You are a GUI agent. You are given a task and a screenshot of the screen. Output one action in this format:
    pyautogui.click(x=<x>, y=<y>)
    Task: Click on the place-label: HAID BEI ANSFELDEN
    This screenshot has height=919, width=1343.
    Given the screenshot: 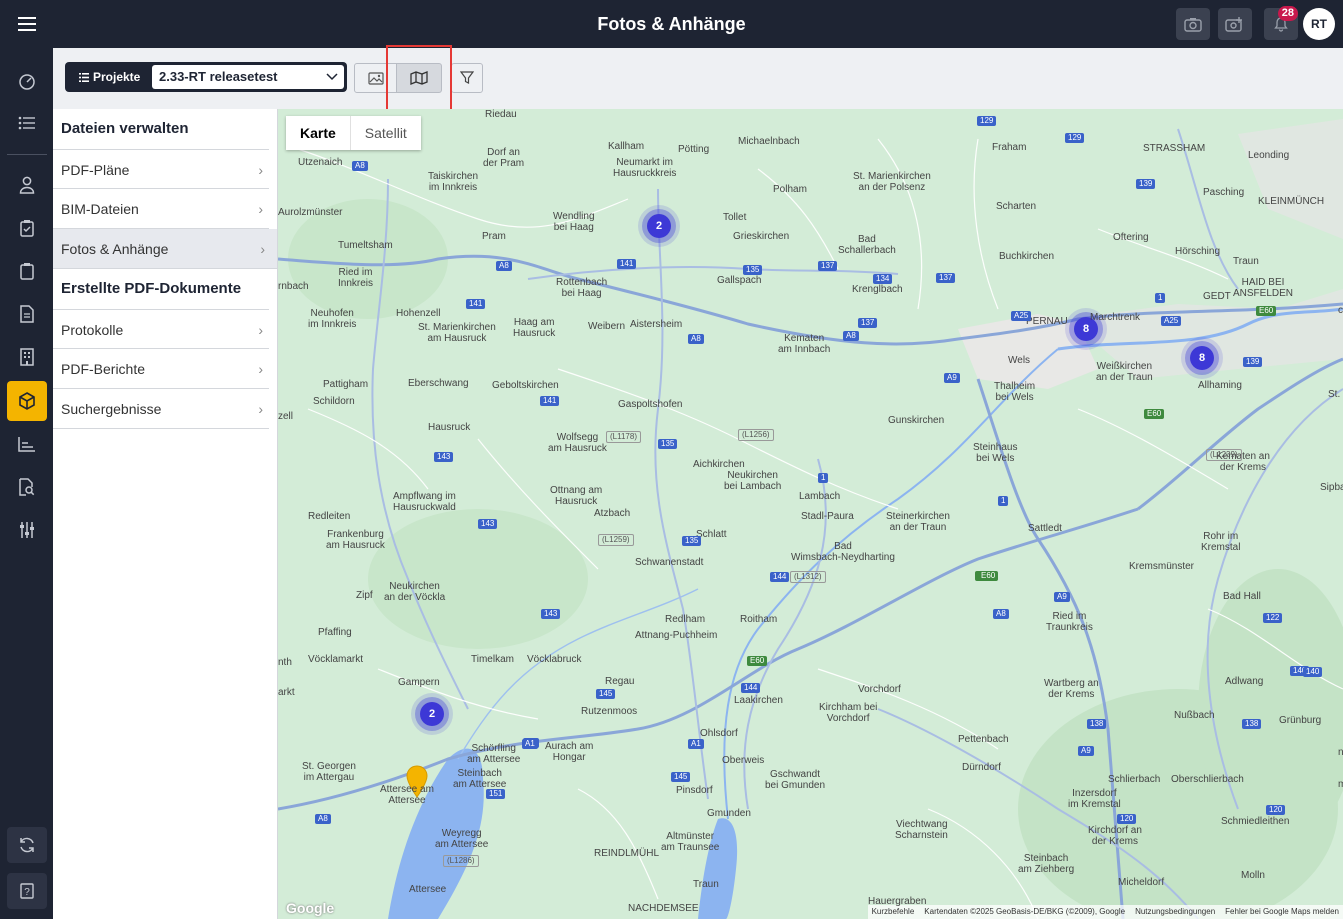 What is the action you would take?
    pyautogui.click(x=1263, y=288)
    